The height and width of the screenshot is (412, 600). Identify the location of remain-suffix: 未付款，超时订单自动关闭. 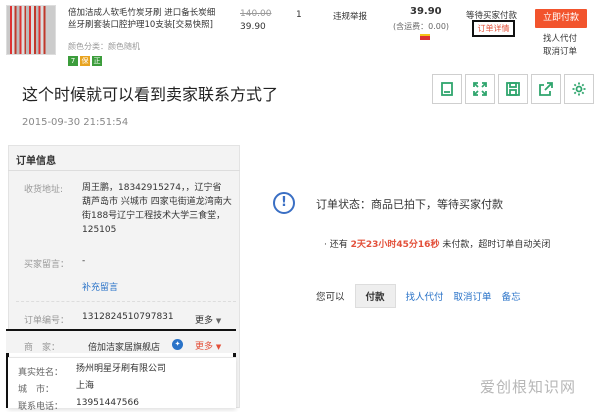
(496, 245).